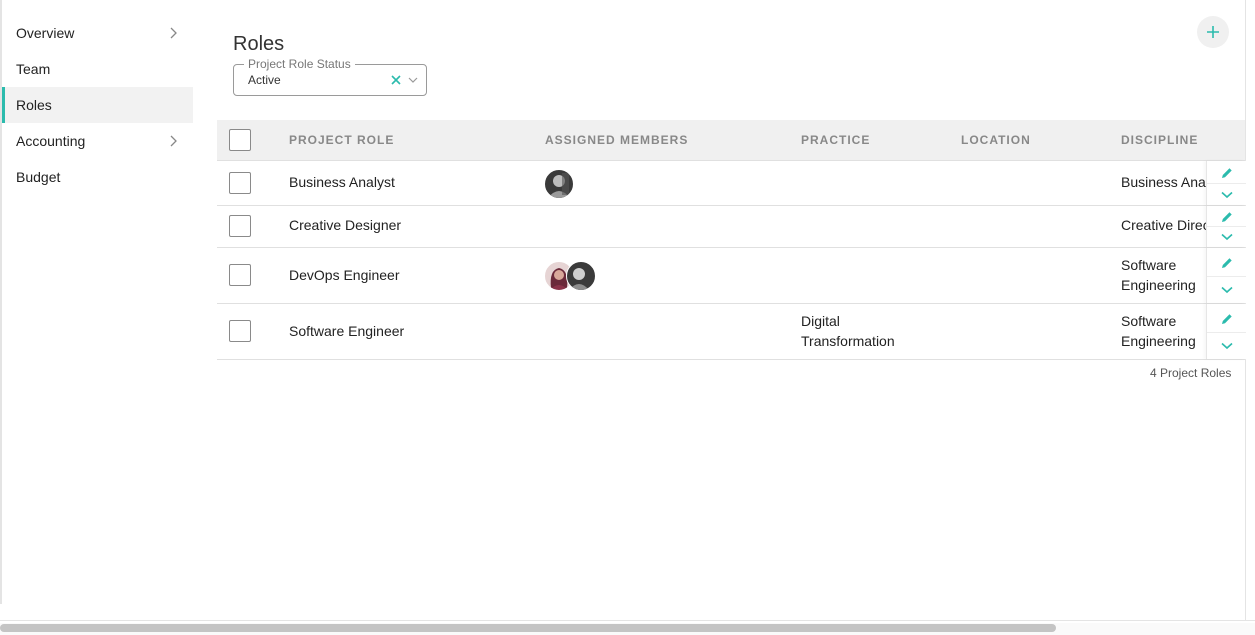 The height and width of the screenshot is (635, 1255). Describe the element at coordinates (38, 177) in the screenshot. I see `sidebar-item-label: Budget` at that location.